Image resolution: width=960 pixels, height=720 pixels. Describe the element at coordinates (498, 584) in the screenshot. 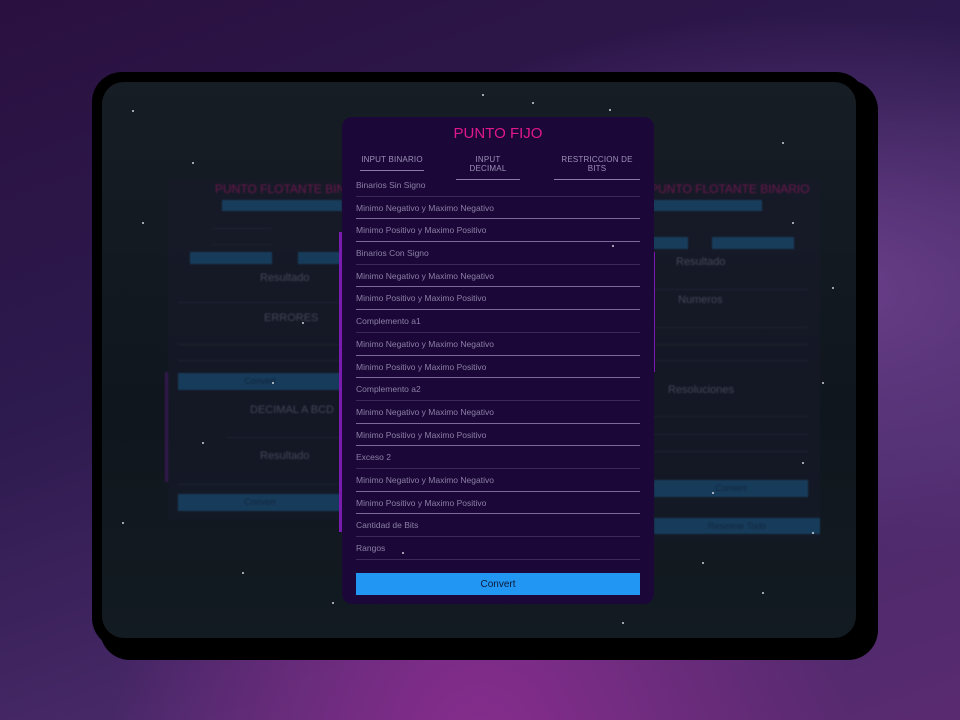

I see `convert-button: Convert` at that location.